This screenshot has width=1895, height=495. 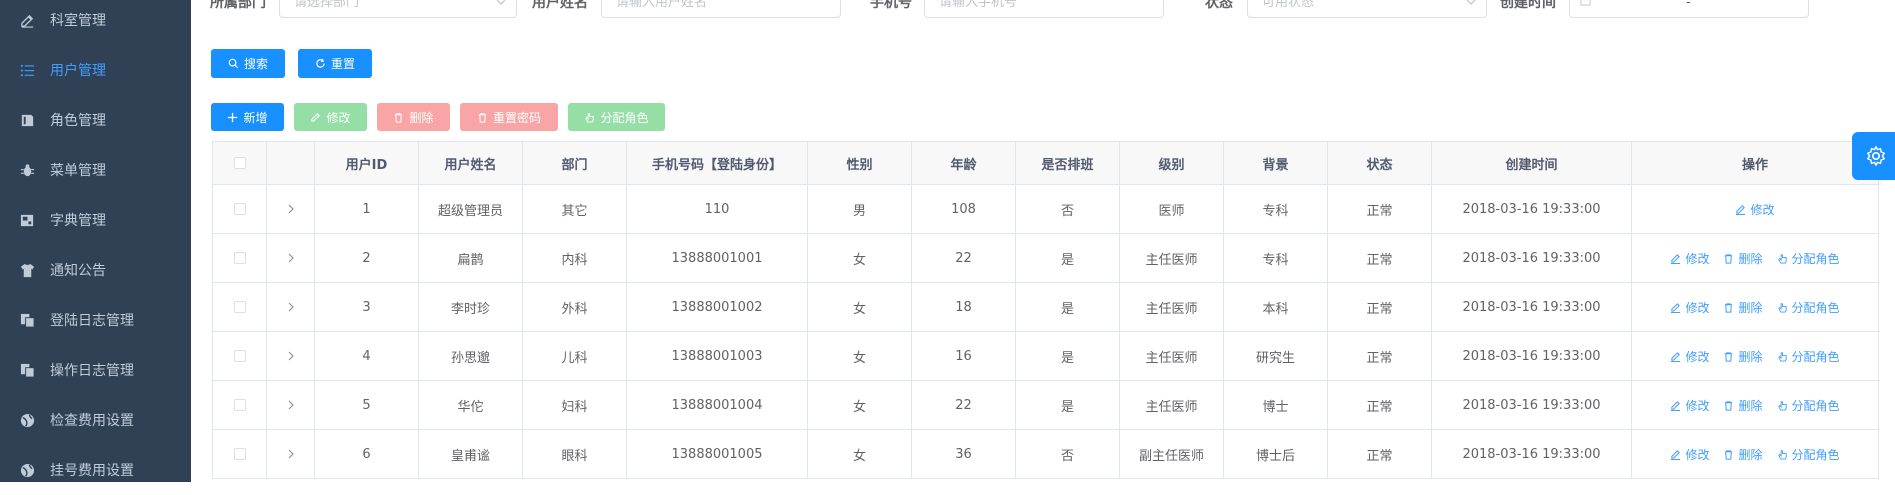 What do you see at coordinates (1755, 163) in the screenshot?
I see `col-header: 操作` at bounding box center [1755, 163].